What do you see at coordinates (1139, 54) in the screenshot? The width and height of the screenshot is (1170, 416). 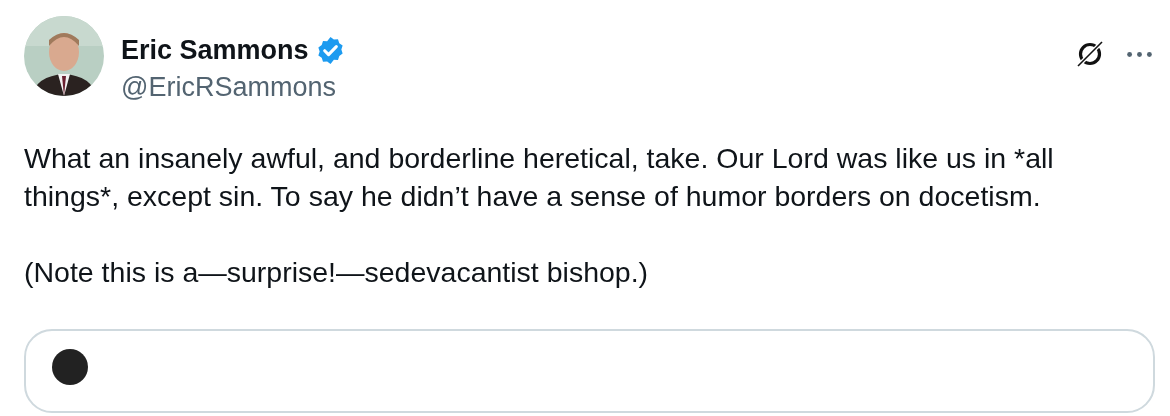 I see `more-icon` at bounding box center [1139, 54].